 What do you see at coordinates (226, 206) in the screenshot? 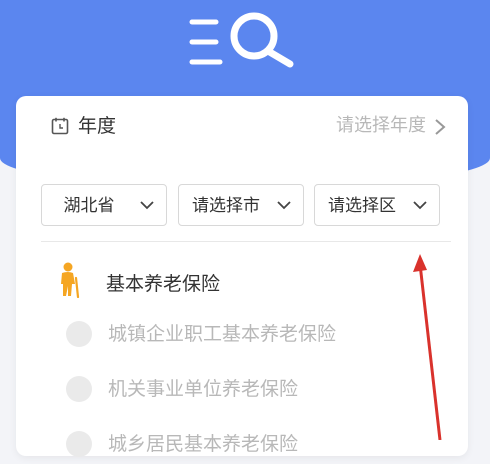
I see `city-placeholder: 请选择市` at bounding box center [226, 206].